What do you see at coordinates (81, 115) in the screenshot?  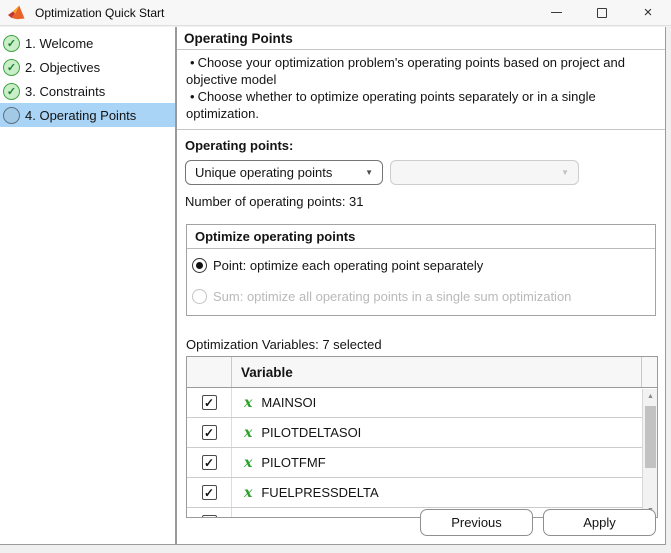 I see `sidebar-item-label: 4. Operating Points` at bounding box center [81, 115].